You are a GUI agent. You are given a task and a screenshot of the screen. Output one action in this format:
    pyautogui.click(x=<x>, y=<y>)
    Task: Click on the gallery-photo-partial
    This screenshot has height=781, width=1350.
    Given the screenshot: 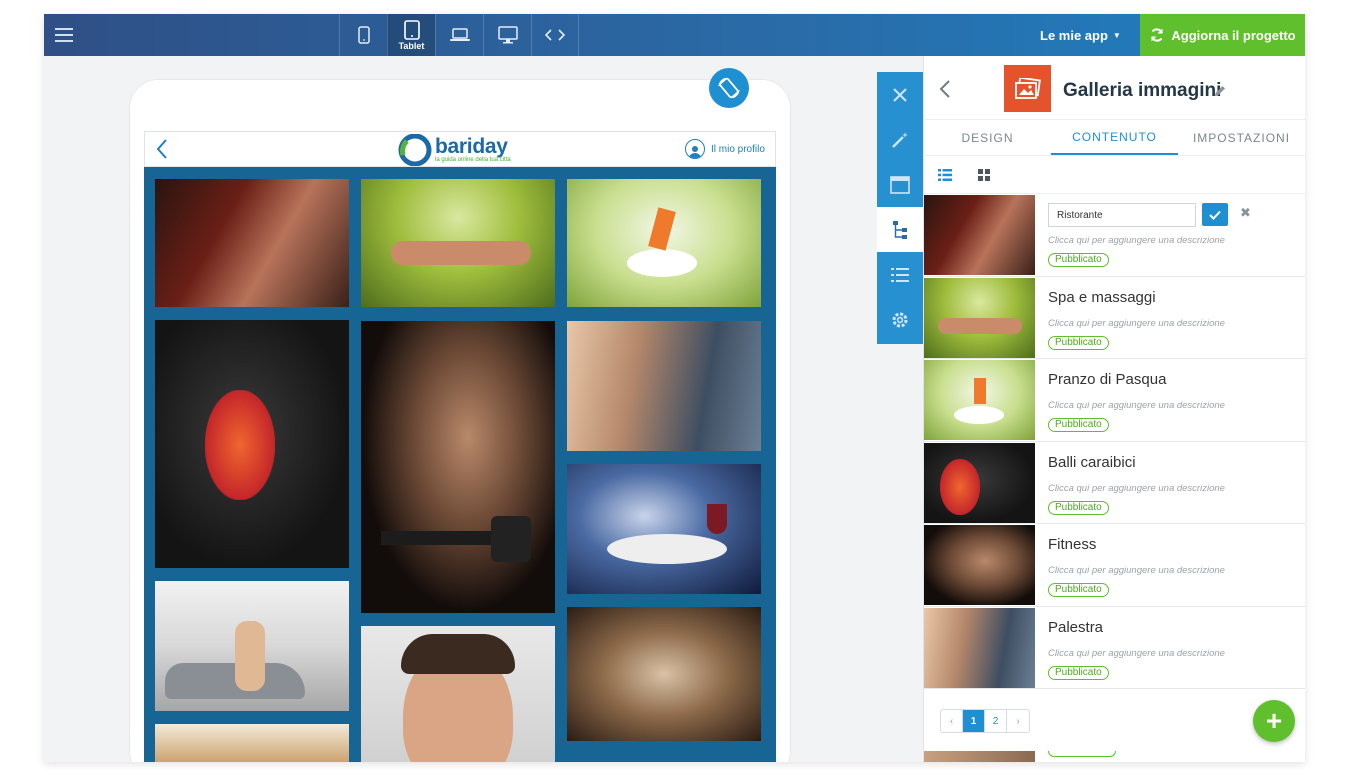 What is the action you would take?
    pyautogui.click(x=252, y=743)
    